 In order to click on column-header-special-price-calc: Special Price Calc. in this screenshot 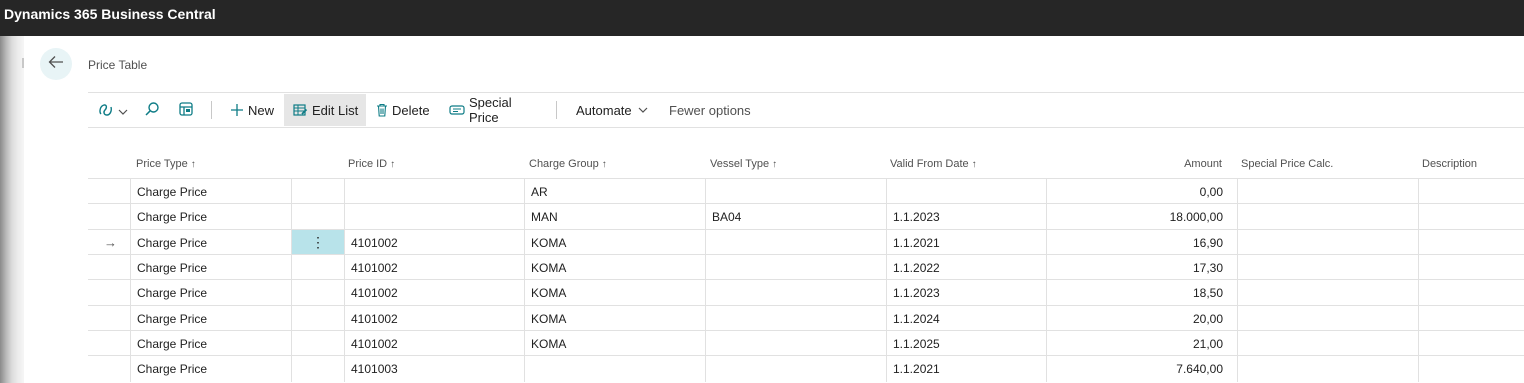, I will do `click(1287, 164)`.